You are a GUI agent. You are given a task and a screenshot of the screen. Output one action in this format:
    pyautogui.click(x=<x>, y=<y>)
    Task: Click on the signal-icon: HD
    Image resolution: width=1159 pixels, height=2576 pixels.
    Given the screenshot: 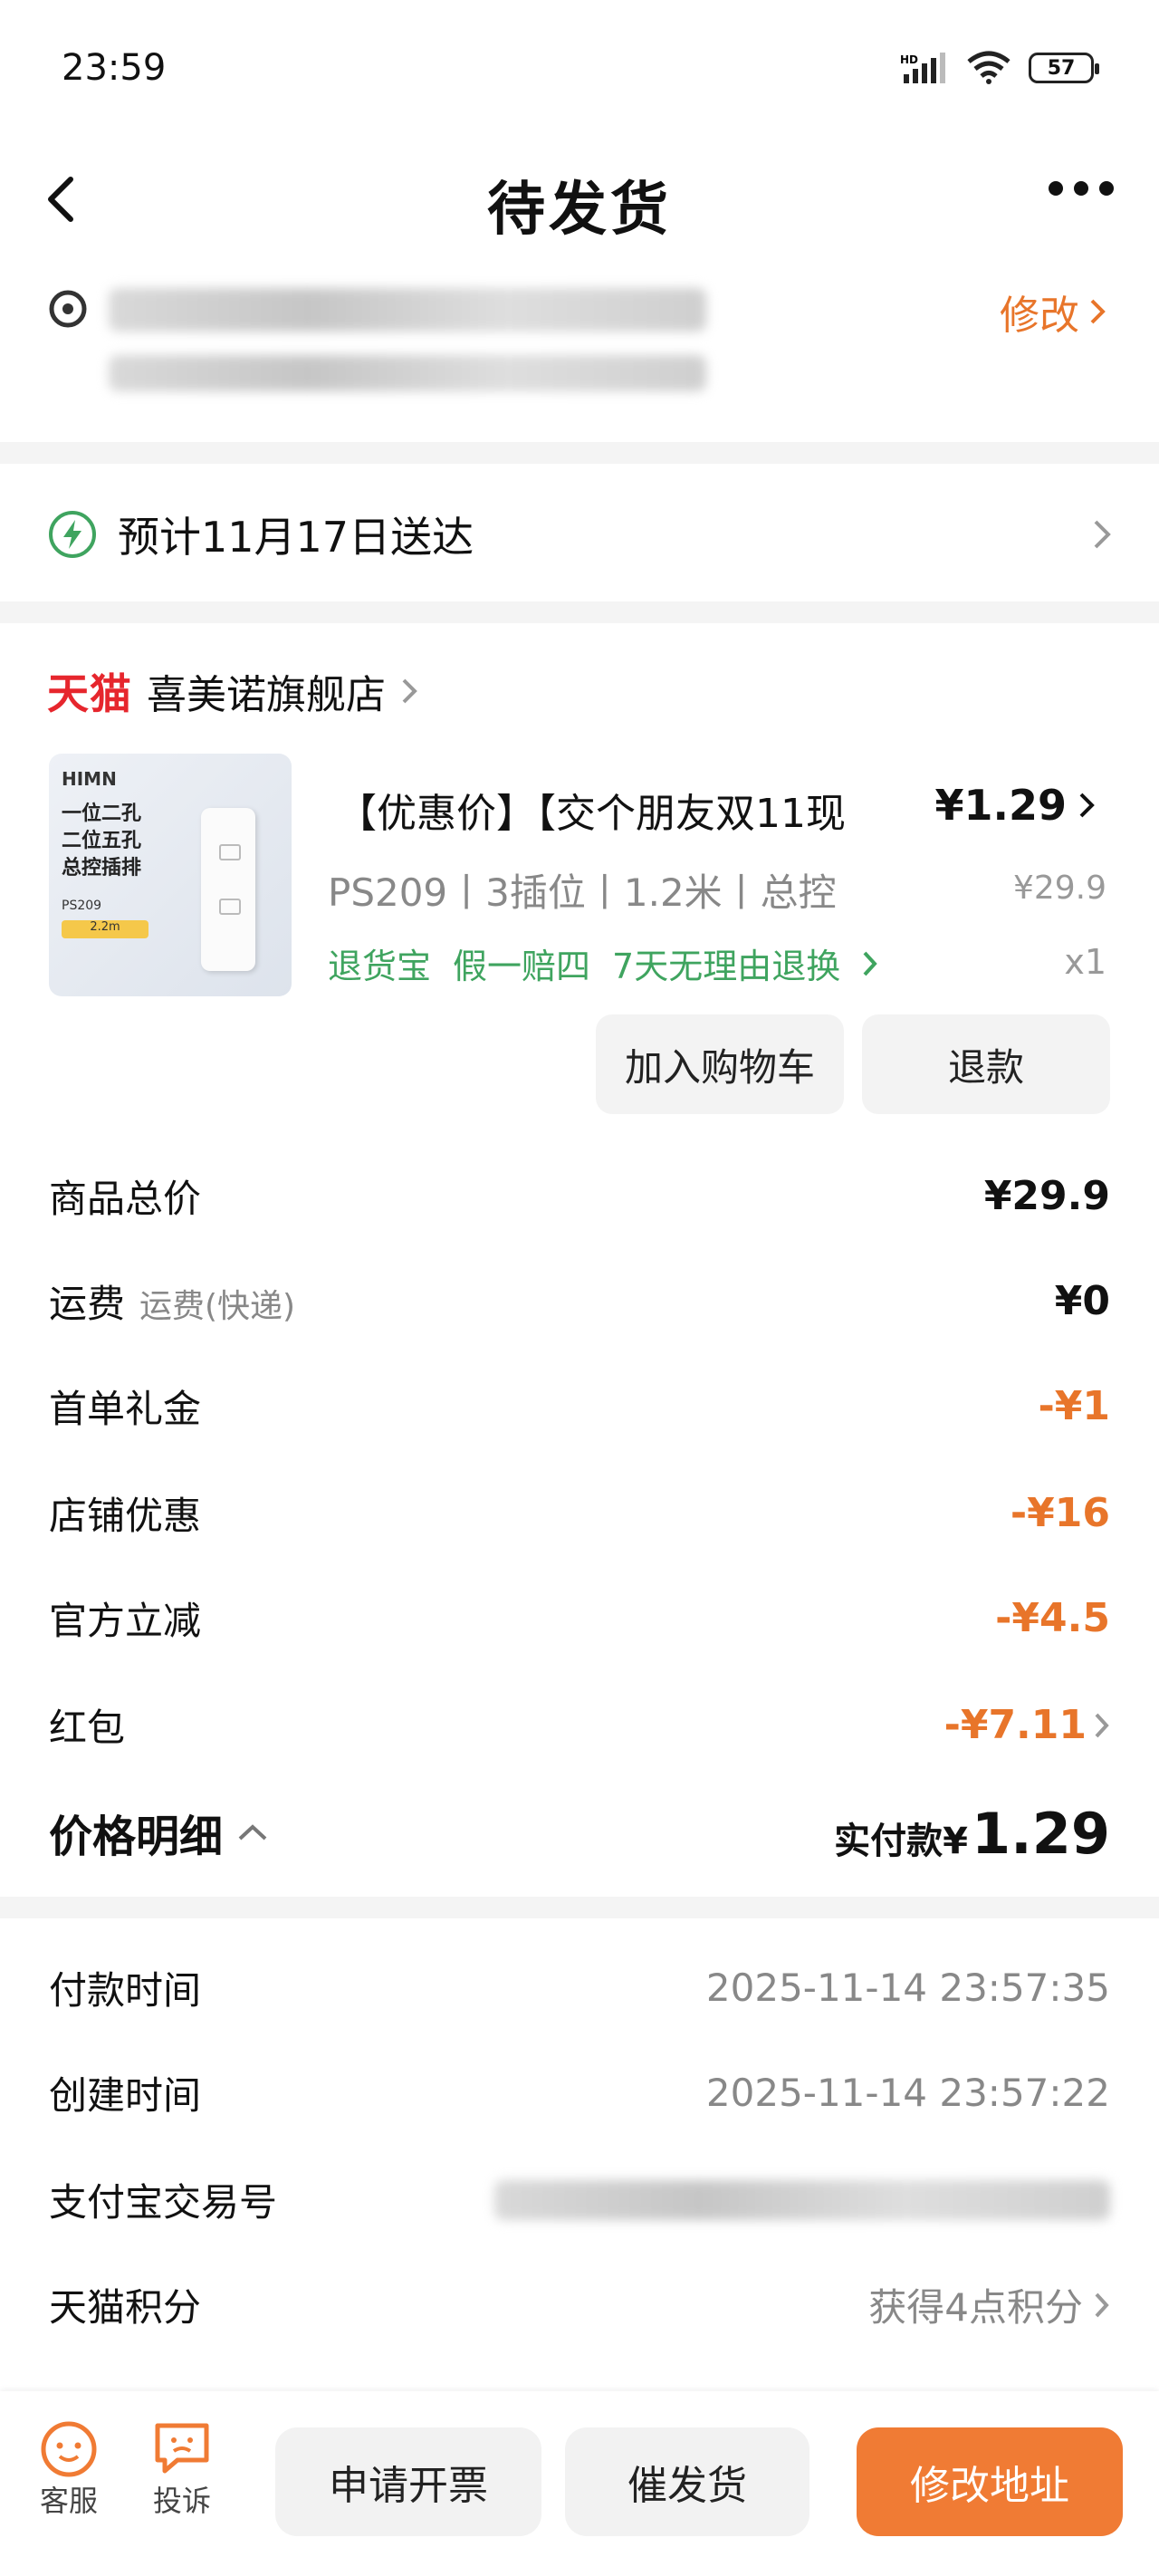 What is the action you would take?
    pyautogui.click(x=923, y=68)
    